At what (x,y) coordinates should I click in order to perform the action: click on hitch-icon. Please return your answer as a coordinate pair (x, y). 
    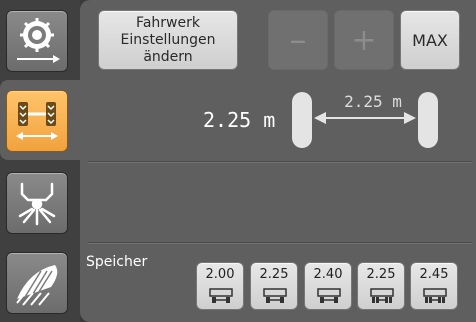
    Looking at the image, I should click on (37, 204).